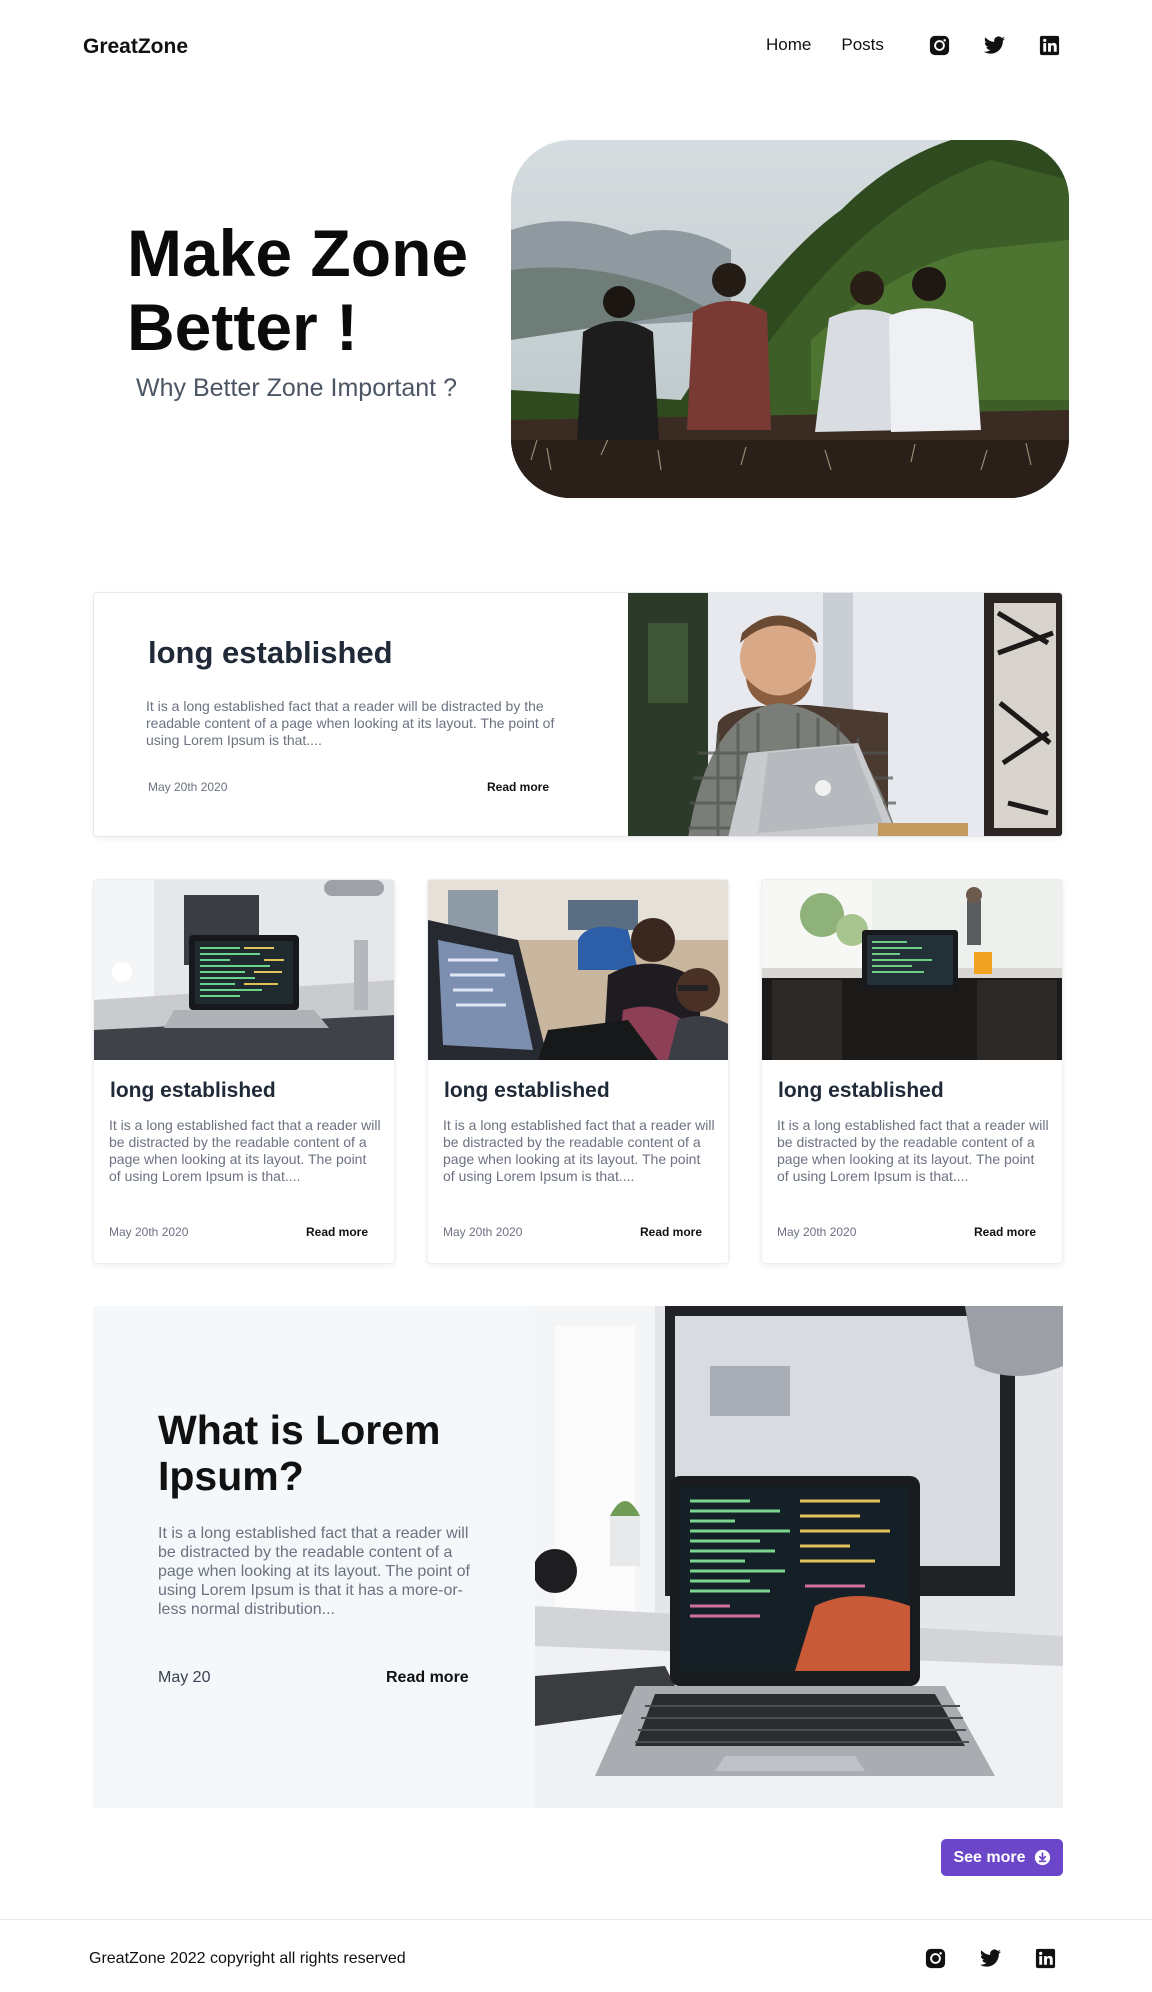  Describe the element at coordinates (790, 319) in the screenshot. I see `hero-image` at that location.